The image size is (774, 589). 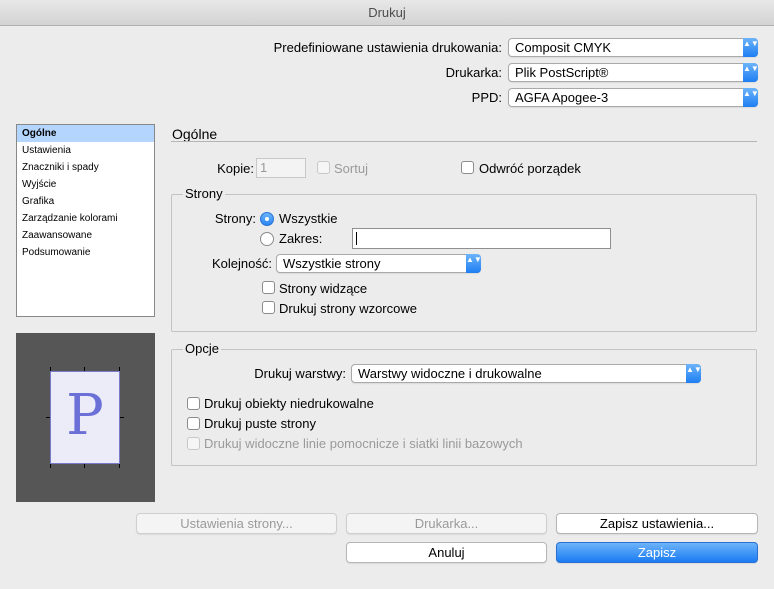 I want to click on sidebar-item-kolory: Zarządzanie kolorami, so click(x=85, y=218).